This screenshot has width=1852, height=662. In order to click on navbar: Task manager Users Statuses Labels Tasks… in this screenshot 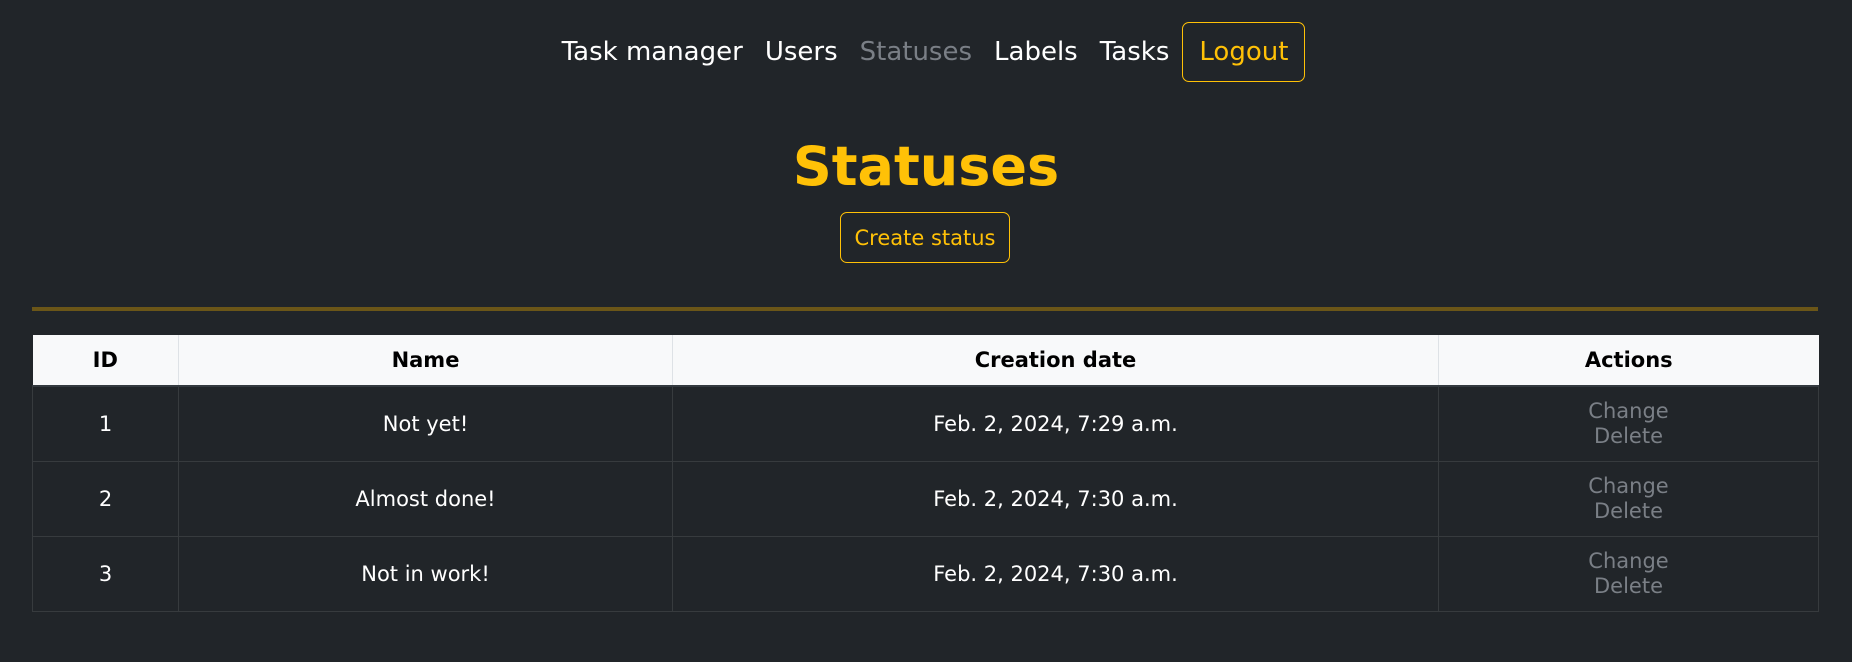, I will do `click(926, 52)`.